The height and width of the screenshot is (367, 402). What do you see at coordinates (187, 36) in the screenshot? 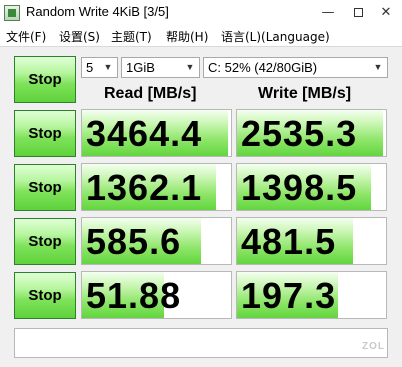
I see `menu-help: 帮助(H)` at bounding box center [187, 36].